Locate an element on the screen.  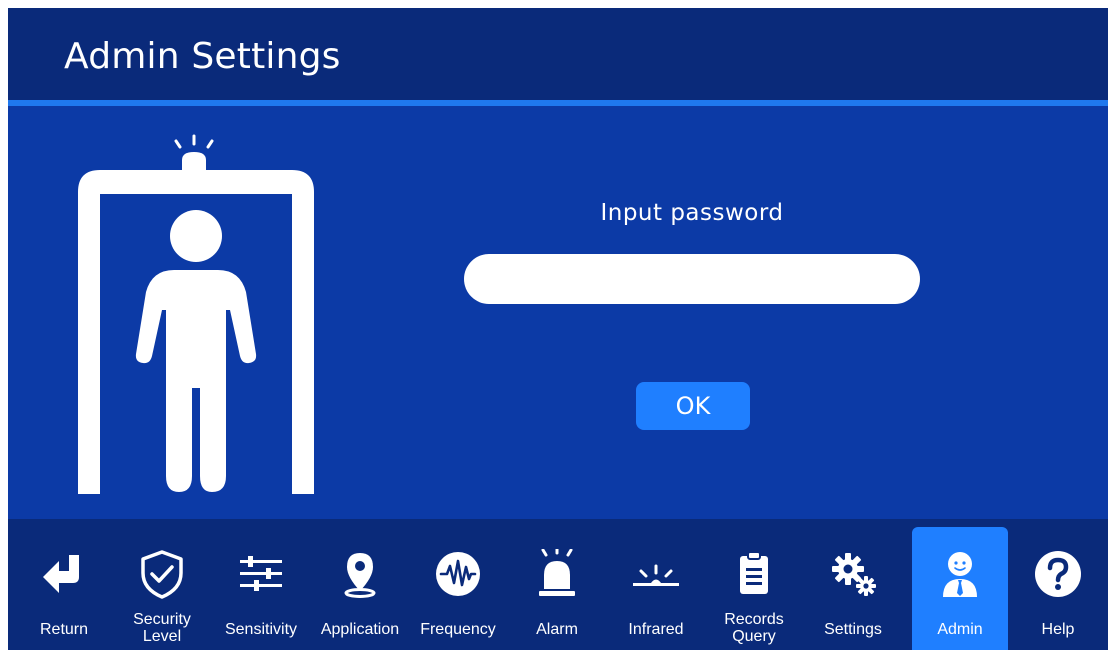
nav-label-security-level: Security Level is located at coordinates (162, 628).